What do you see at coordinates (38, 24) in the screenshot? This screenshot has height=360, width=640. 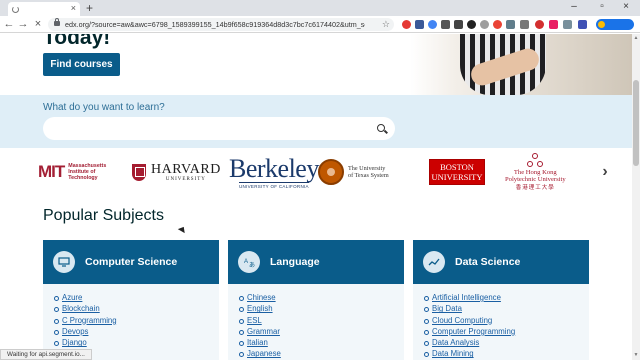 I see `stop-button: ×` at bounding box center [38, 24].